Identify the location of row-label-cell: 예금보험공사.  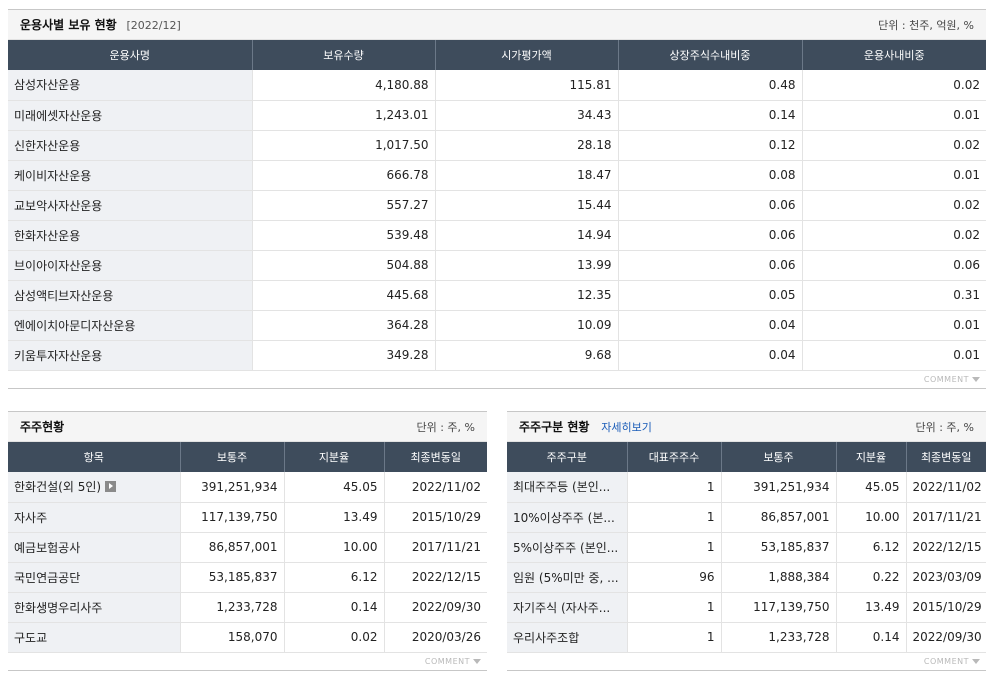
(94, 547).